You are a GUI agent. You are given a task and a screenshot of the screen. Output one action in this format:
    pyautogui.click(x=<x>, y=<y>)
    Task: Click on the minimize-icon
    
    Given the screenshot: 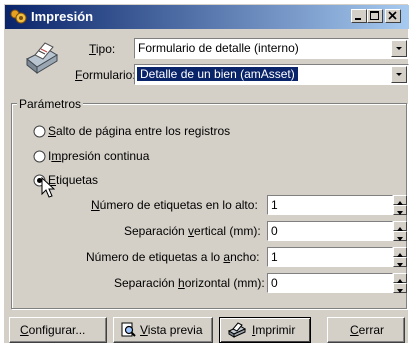 What is the action you would take?
    pyautogui.click(x=358, y=19)
    